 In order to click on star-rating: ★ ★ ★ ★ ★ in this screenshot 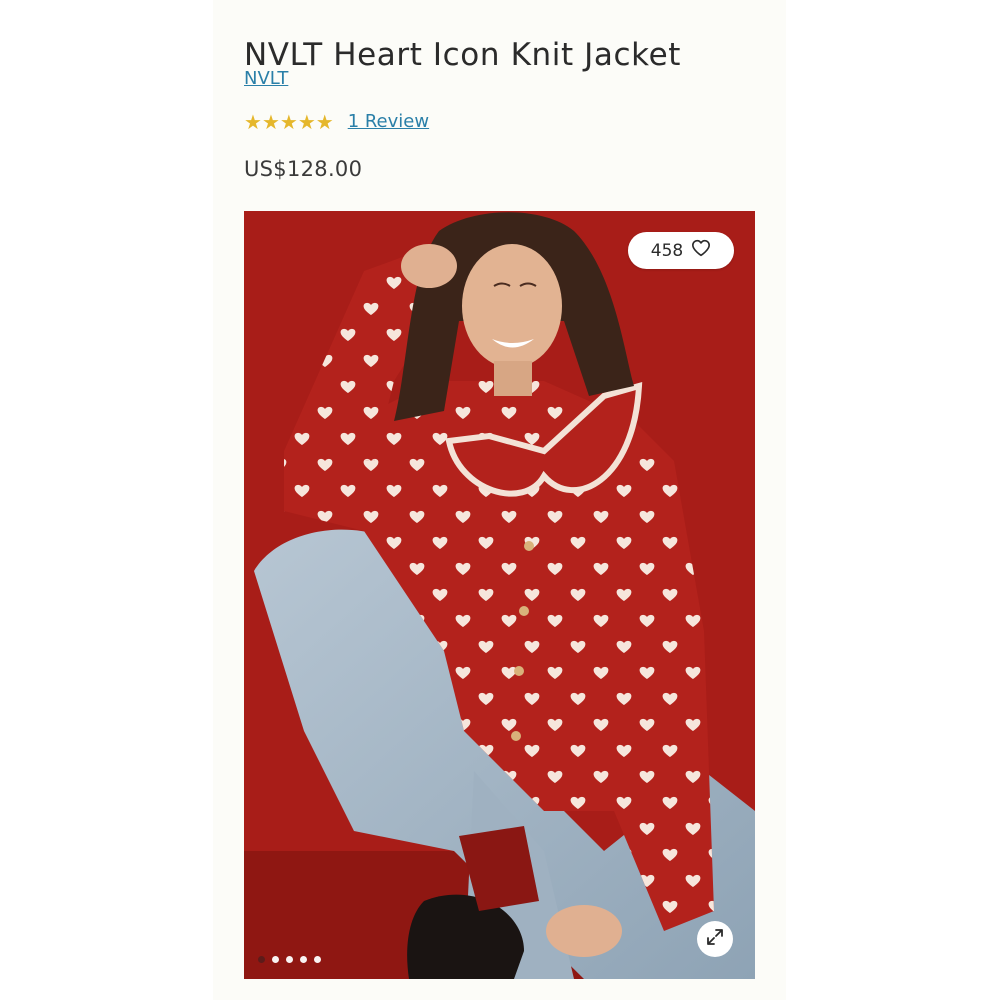, I will do `click(289, 122)`.